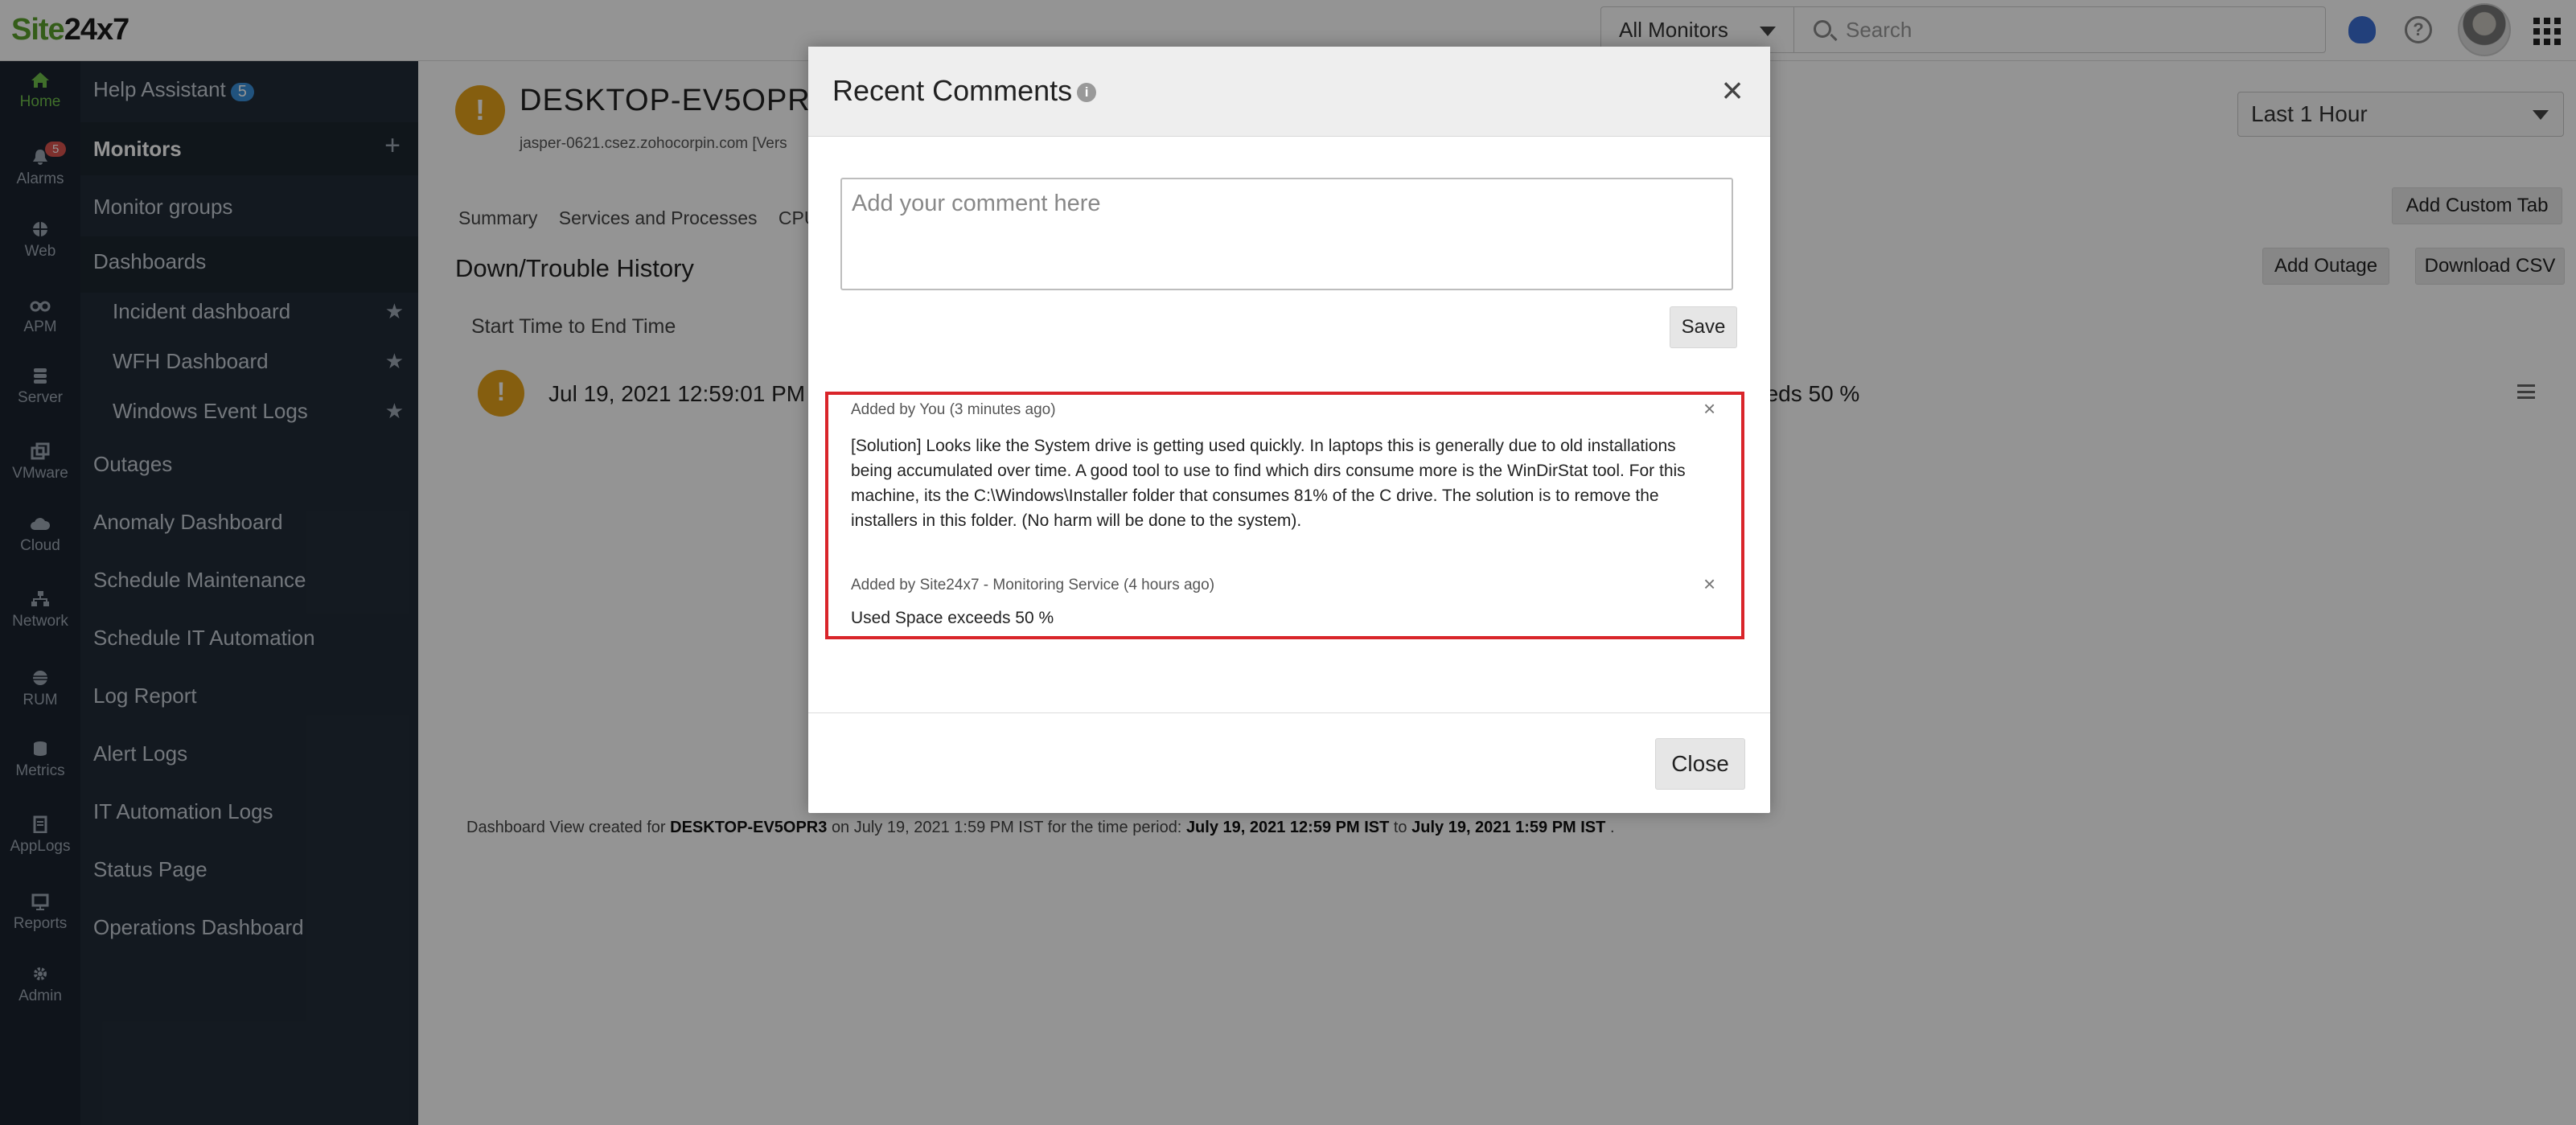 The width and height of the screenshot is (2576, 1125). Describe the element at coordinates (1087, 93) in the screenshot. I see `info-icon: i` at that location.